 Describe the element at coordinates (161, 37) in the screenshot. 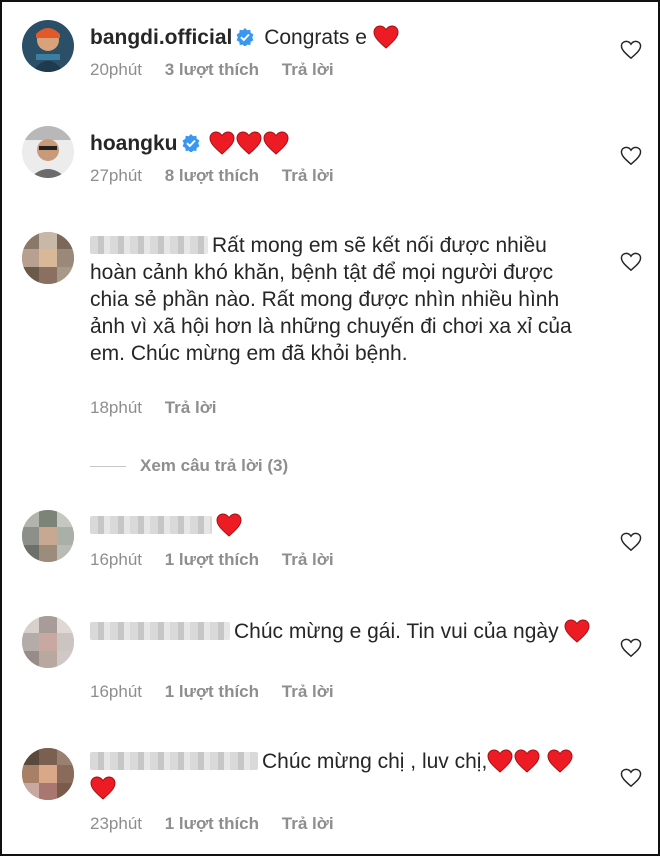

I see `username: bangdi.official` at that location.